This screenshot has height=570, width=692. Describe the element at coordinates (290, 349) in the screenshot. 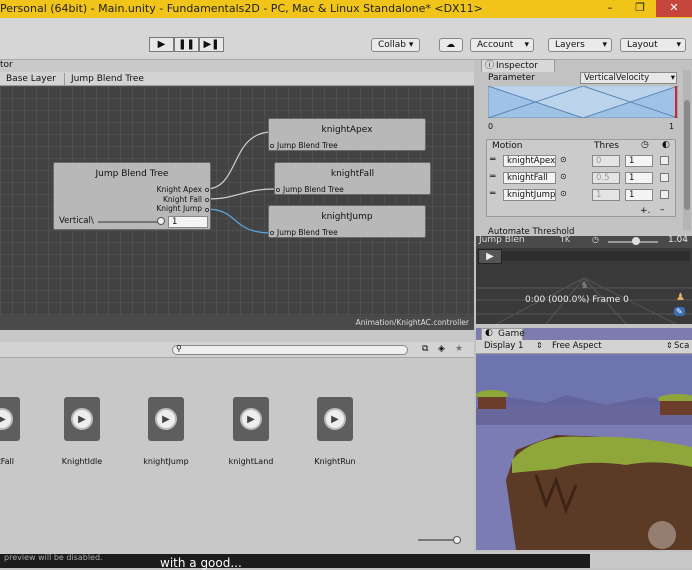

I see `project-search-input: ⚲` at that location.